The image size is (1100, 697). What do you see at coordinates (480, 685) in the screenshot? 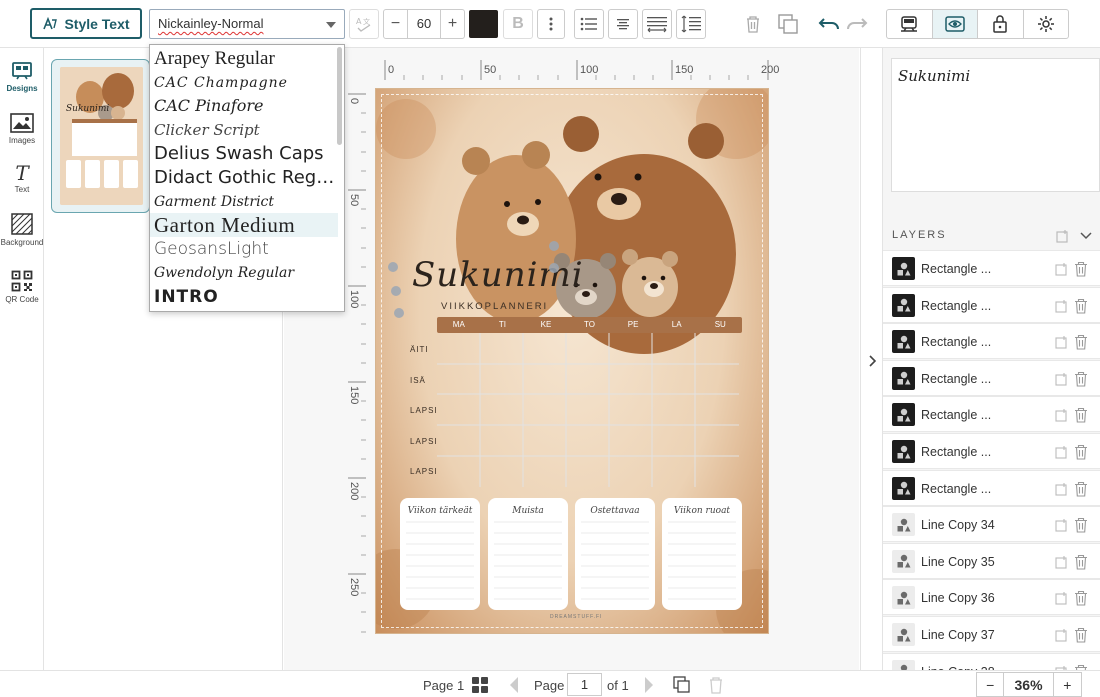
I see `grid-view-icon` at bounding box center [480, 685].